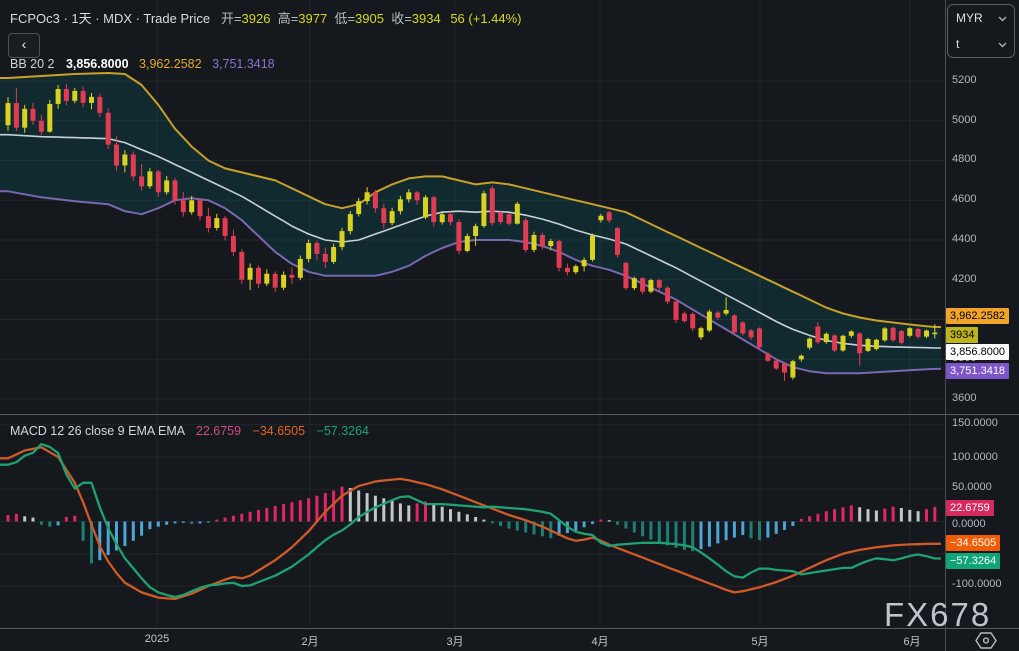 The image size is (1019, 651). Describe the element at coordinates (969, 18) in the screenshot. I see `currency-value: MYR` at that location.